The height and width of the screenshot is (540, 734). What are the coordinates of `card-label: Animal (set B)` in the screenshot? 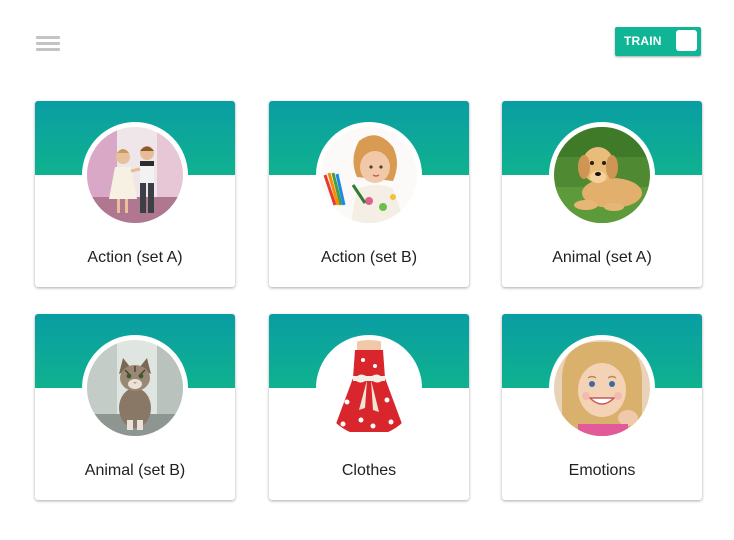 It's located at (135, 470).